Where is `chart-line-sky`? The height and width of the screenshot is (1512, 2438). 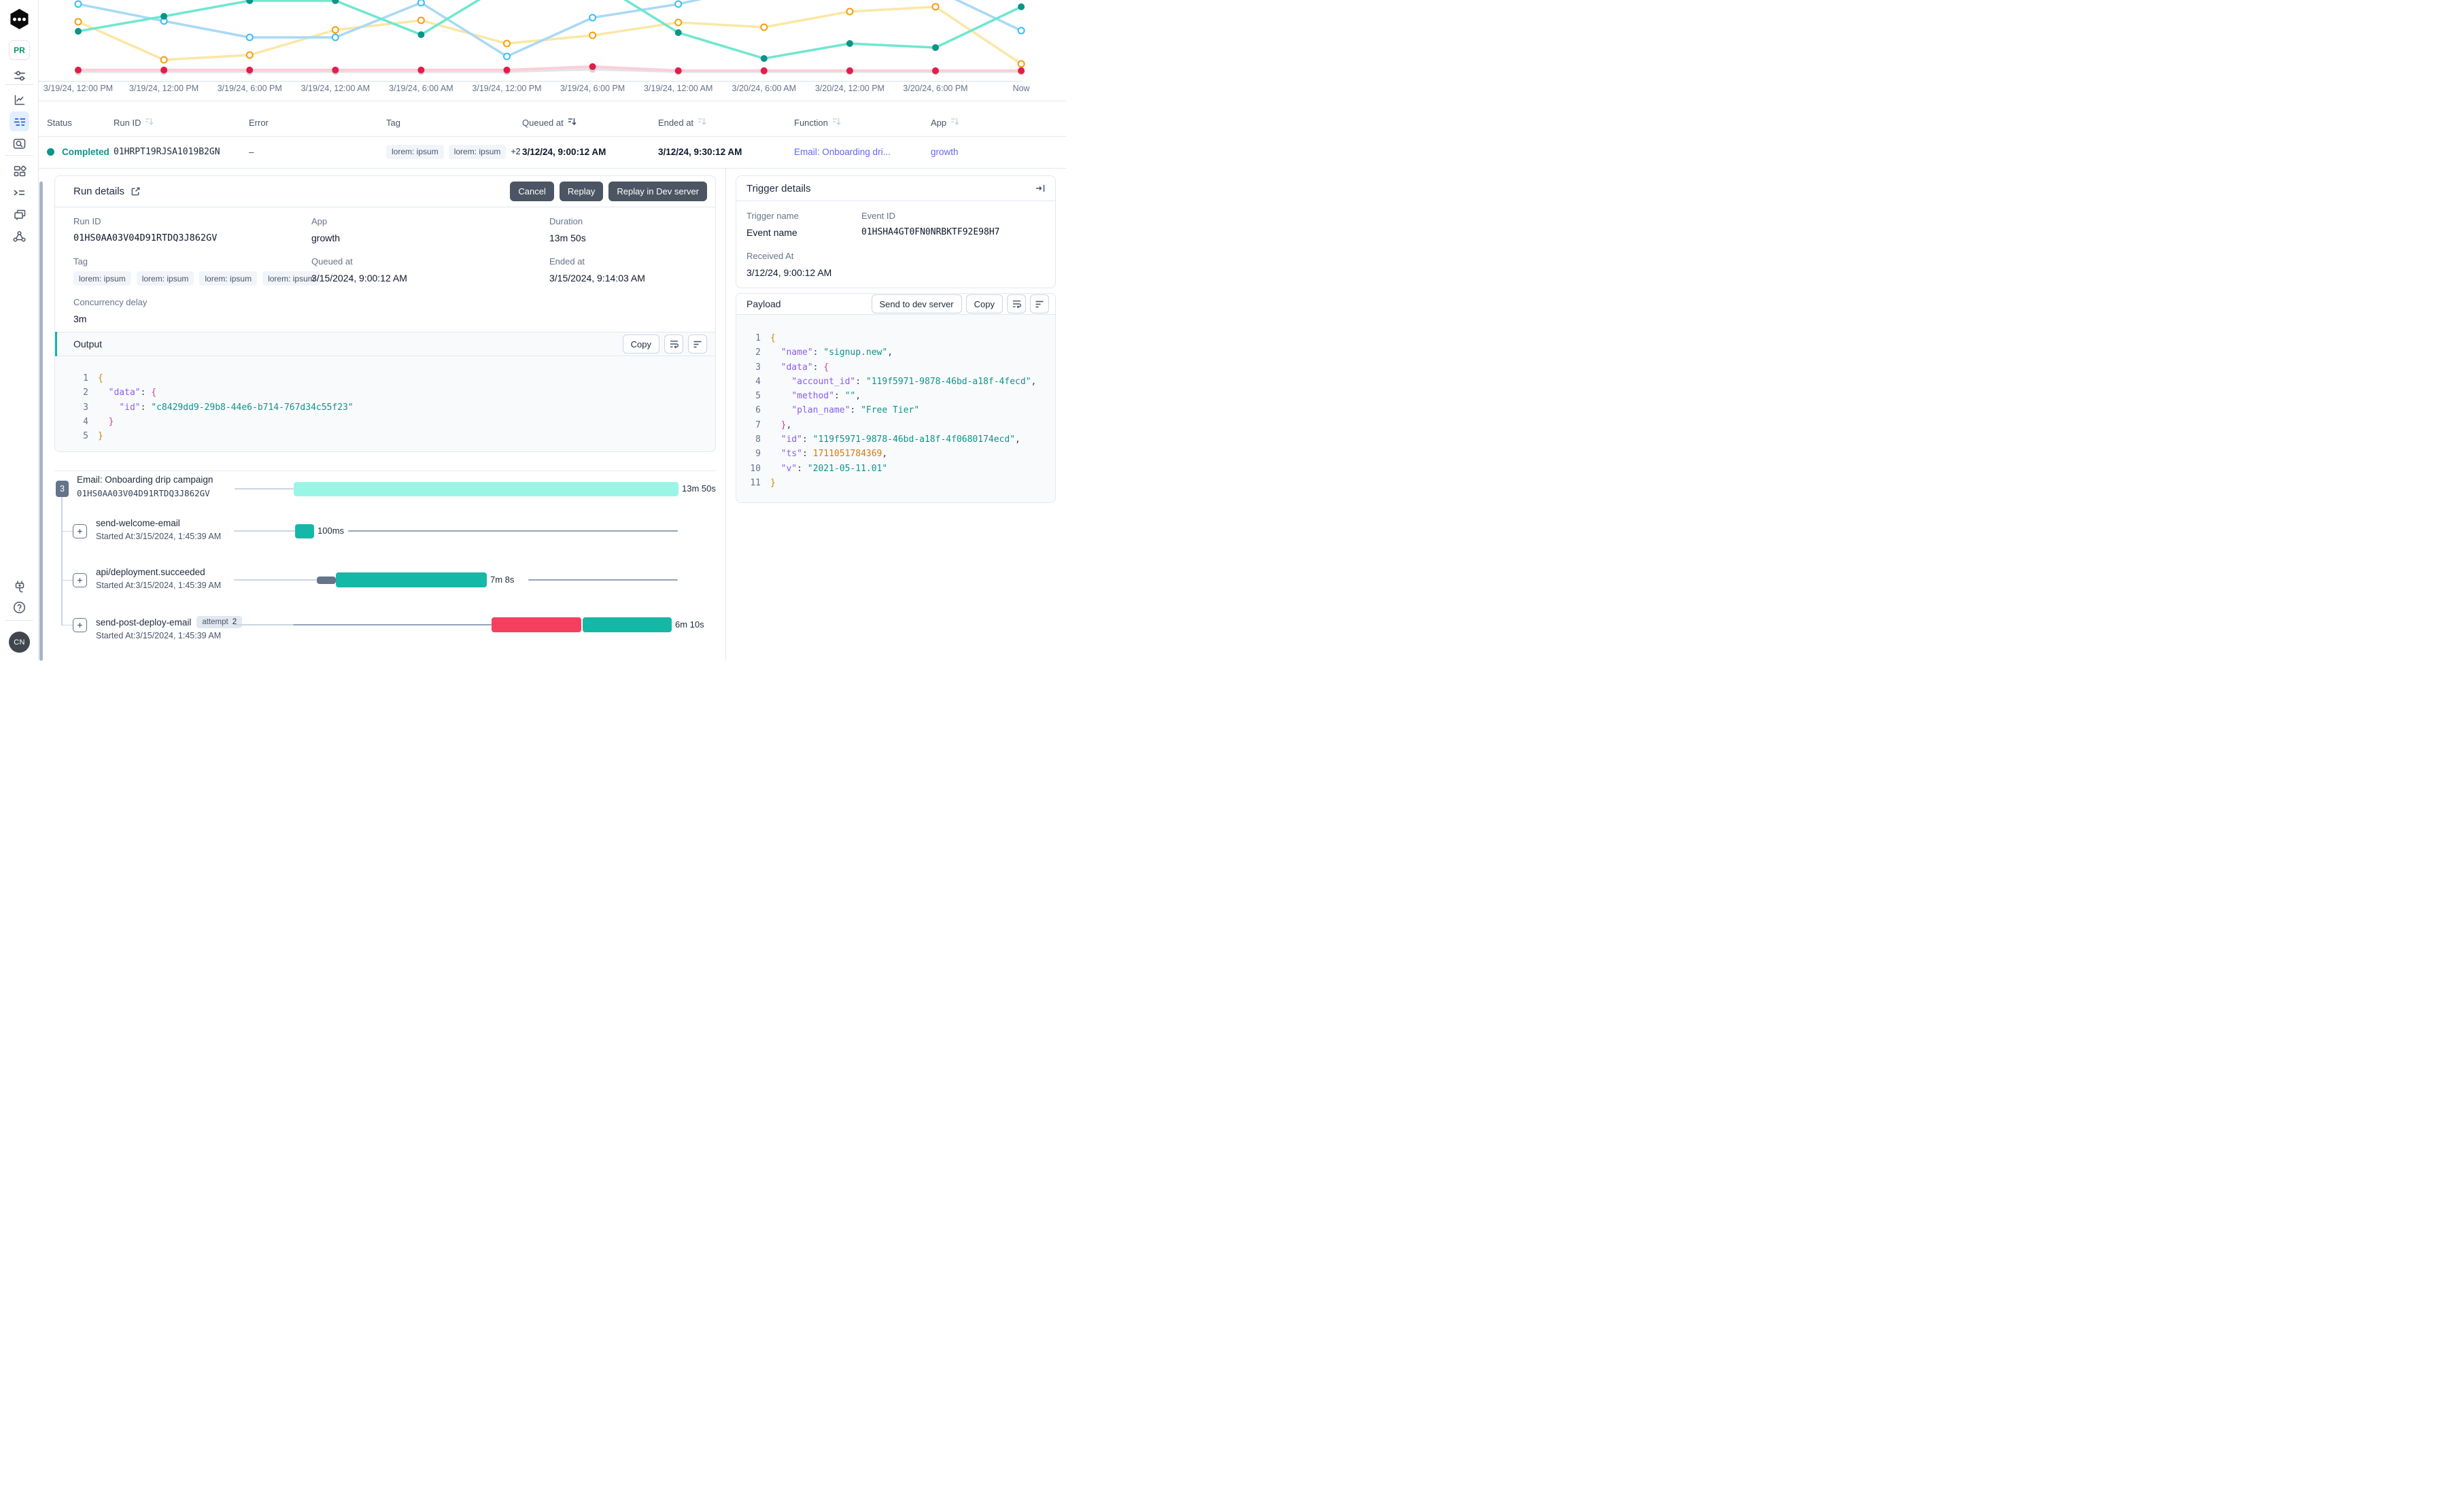 chart-line-sky is located at coordinates (550, 29).